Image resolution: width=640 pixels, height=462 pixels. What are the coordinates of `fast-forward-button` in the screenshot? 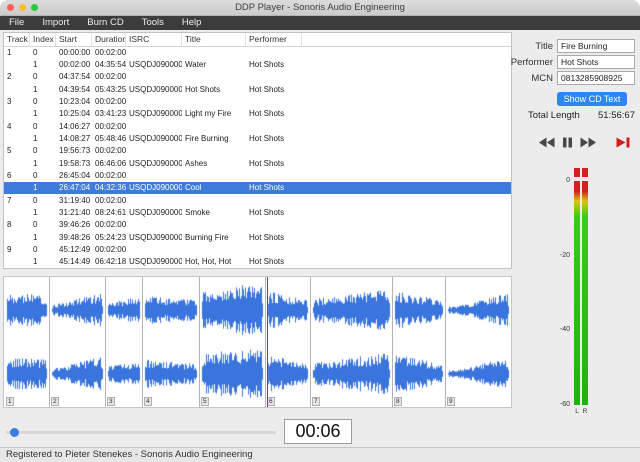 It's located at (588, 142).